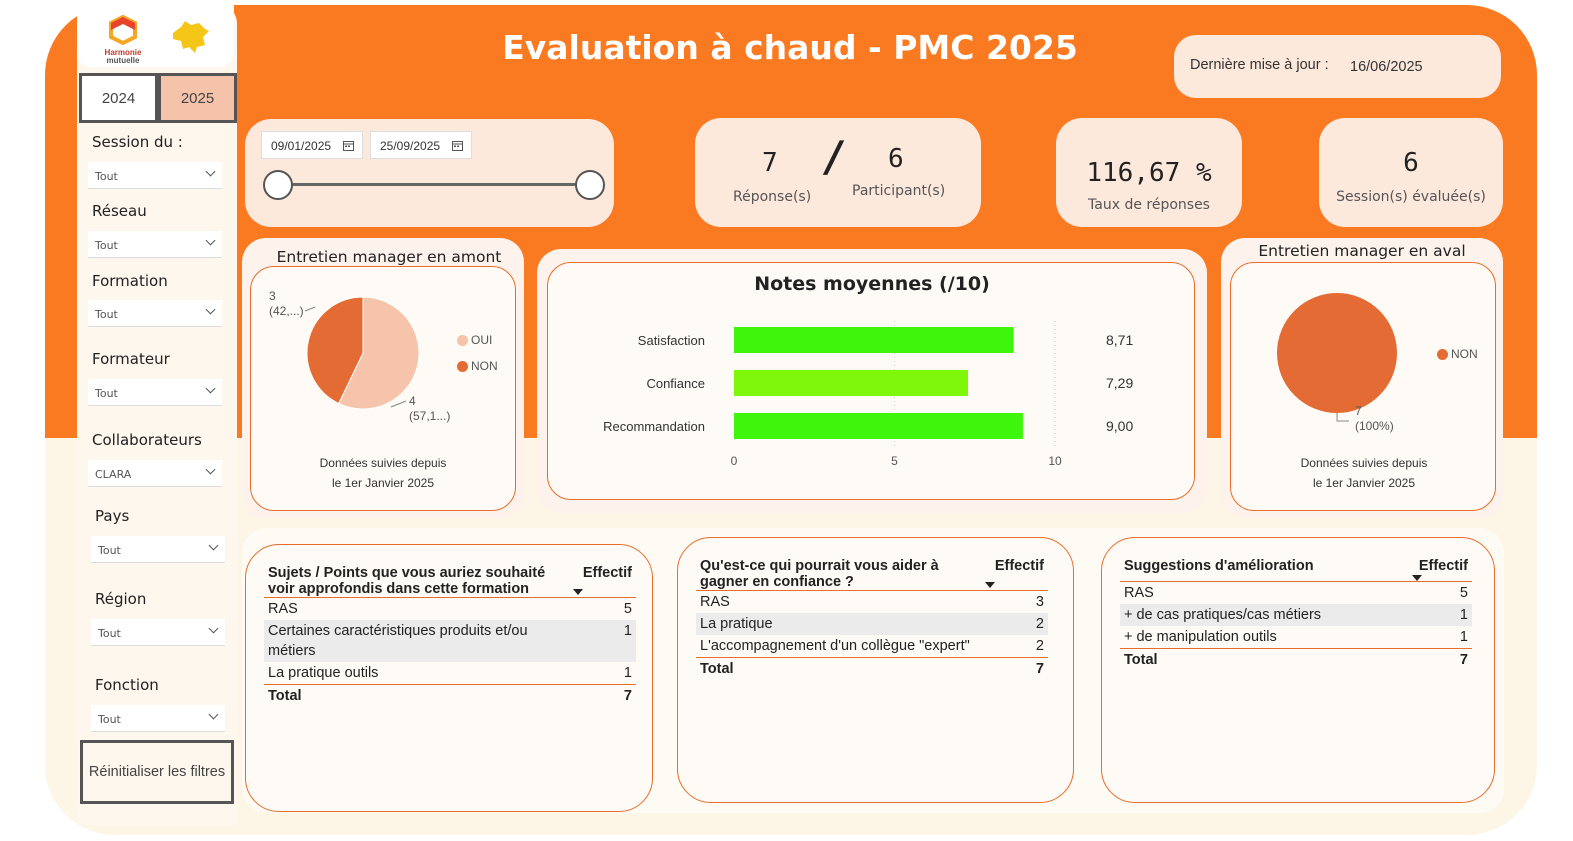 This screenshot has width=1573, height=841. What do you see at coordinates (1014, 624) in the screenshot?
I see `row-count: 2` at bounding box center [1014, 624].